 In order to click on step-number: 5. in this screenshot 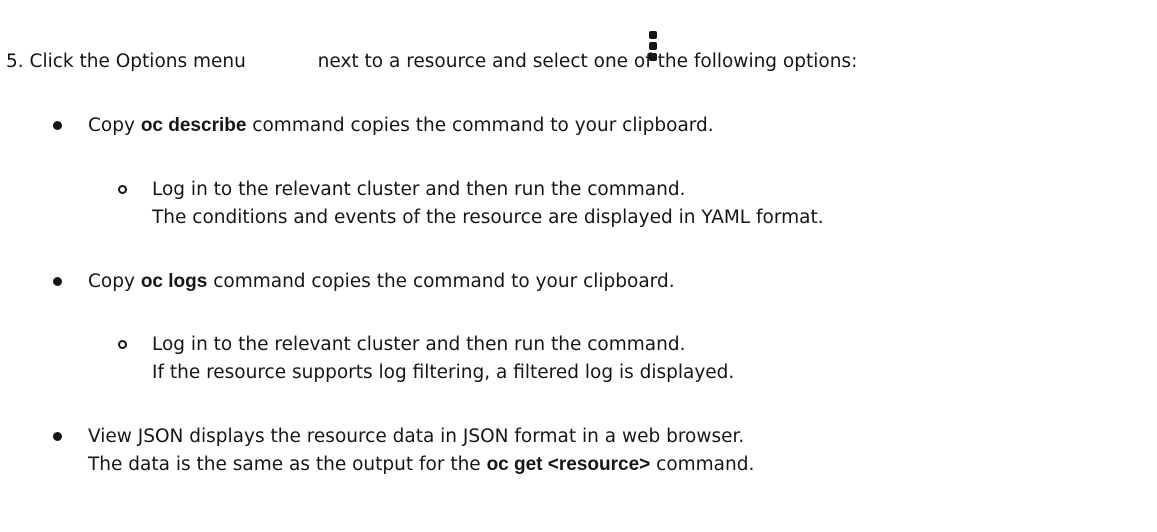, I will do `click(15, 61)`.